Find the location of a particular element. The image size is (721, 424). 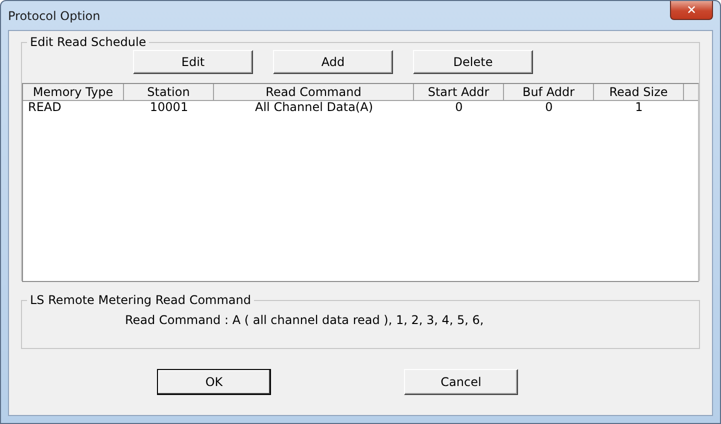

table-cell-text: 1 is located at coordinates (639, 108).